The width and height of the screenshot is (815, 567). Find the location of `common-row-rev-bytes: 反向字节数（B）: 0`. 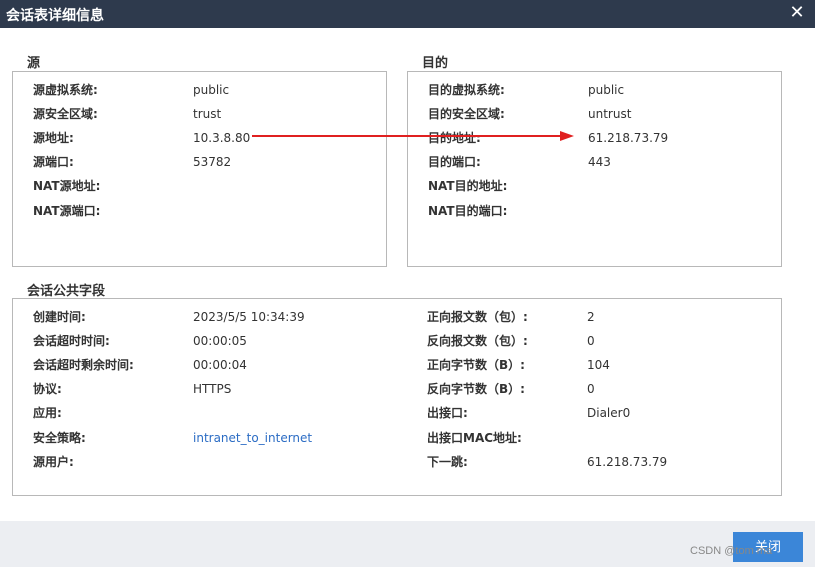

common-row-rev-bytes: 反向字节数（B）: 0 is located at coordinates (597, 389).